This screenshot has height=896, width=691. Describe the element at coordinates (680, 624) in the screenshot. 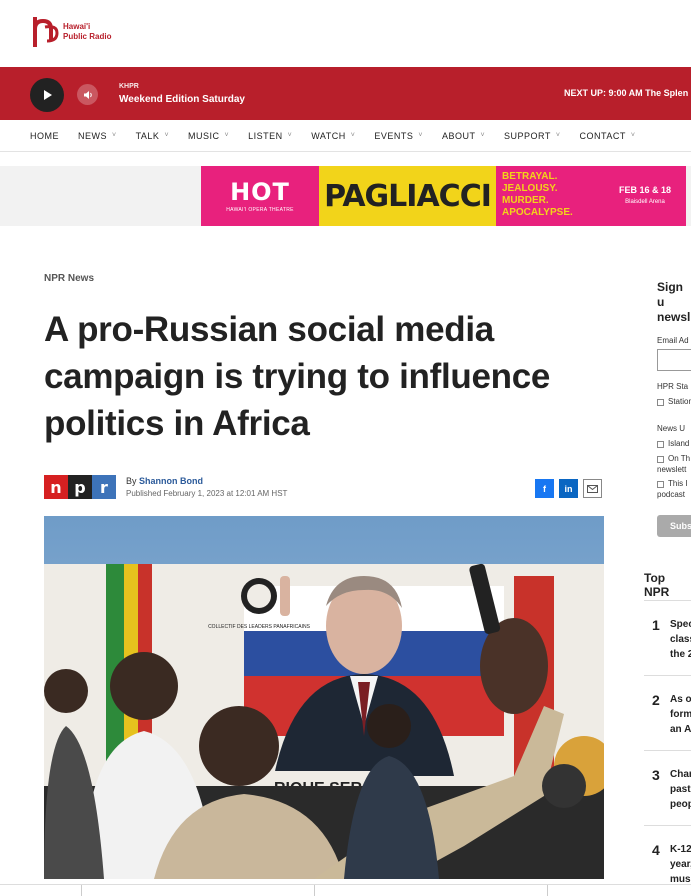

I see `top-story-line: Spec` at that location.